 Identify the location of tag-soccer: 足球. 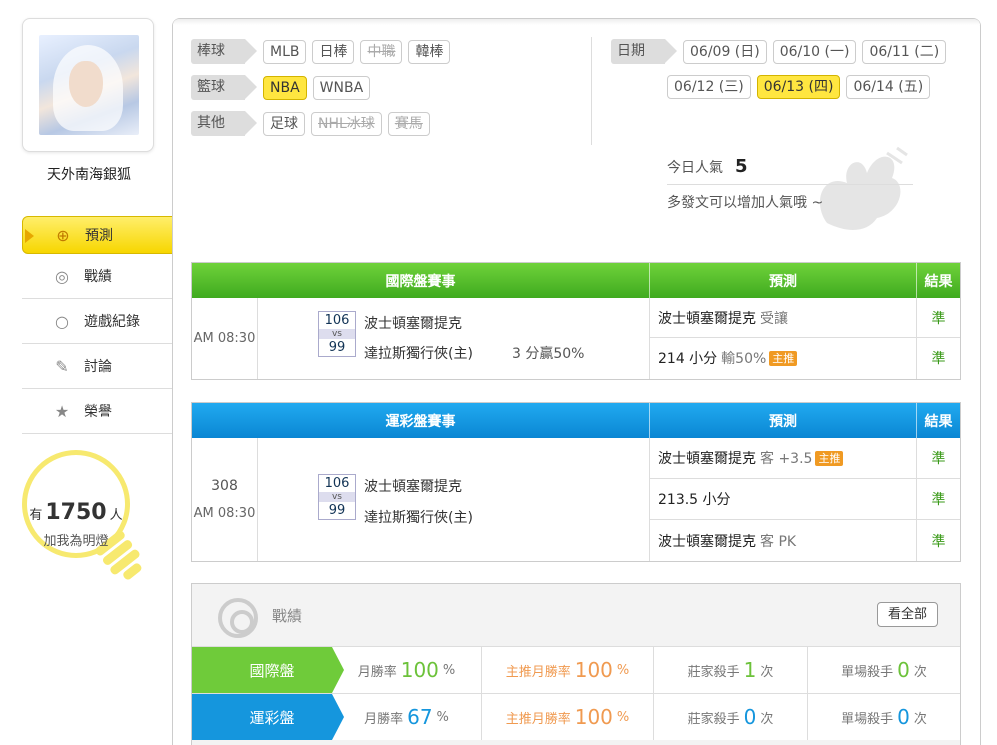
(284, 123).